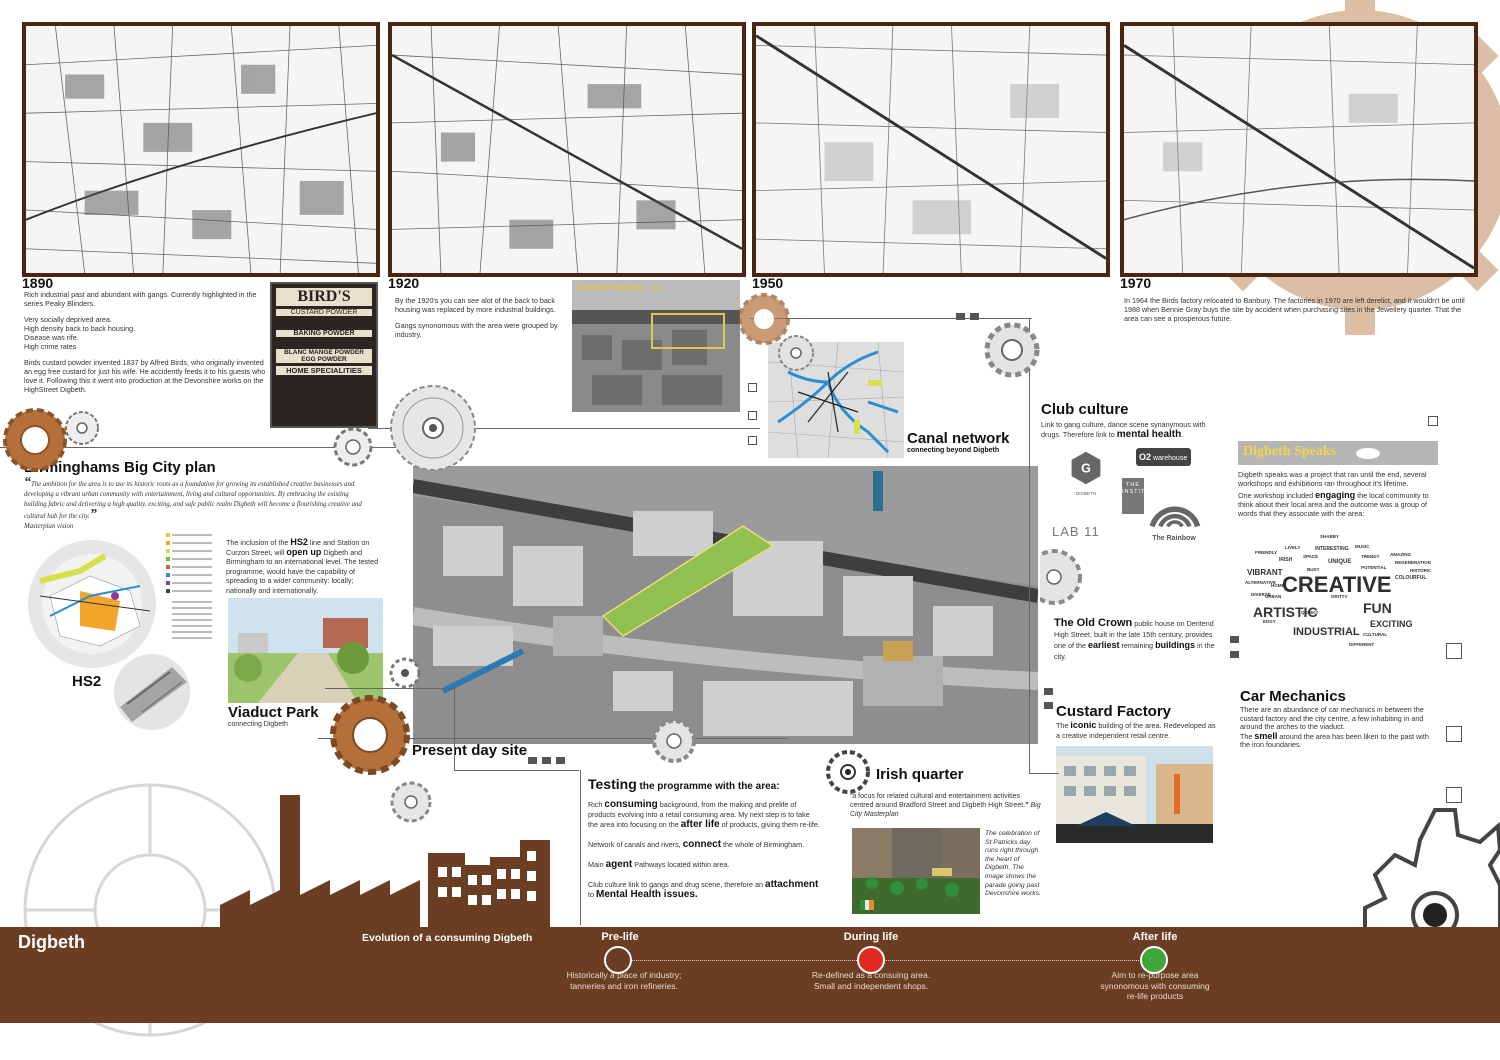 The height and width of the screenshot is (1060, 1500). What do you see at coordinates (953, 450) in the screenshot?
I see `canal-network-subtitle: connecting beyond Digbeth` at bounding box center [953, 450].